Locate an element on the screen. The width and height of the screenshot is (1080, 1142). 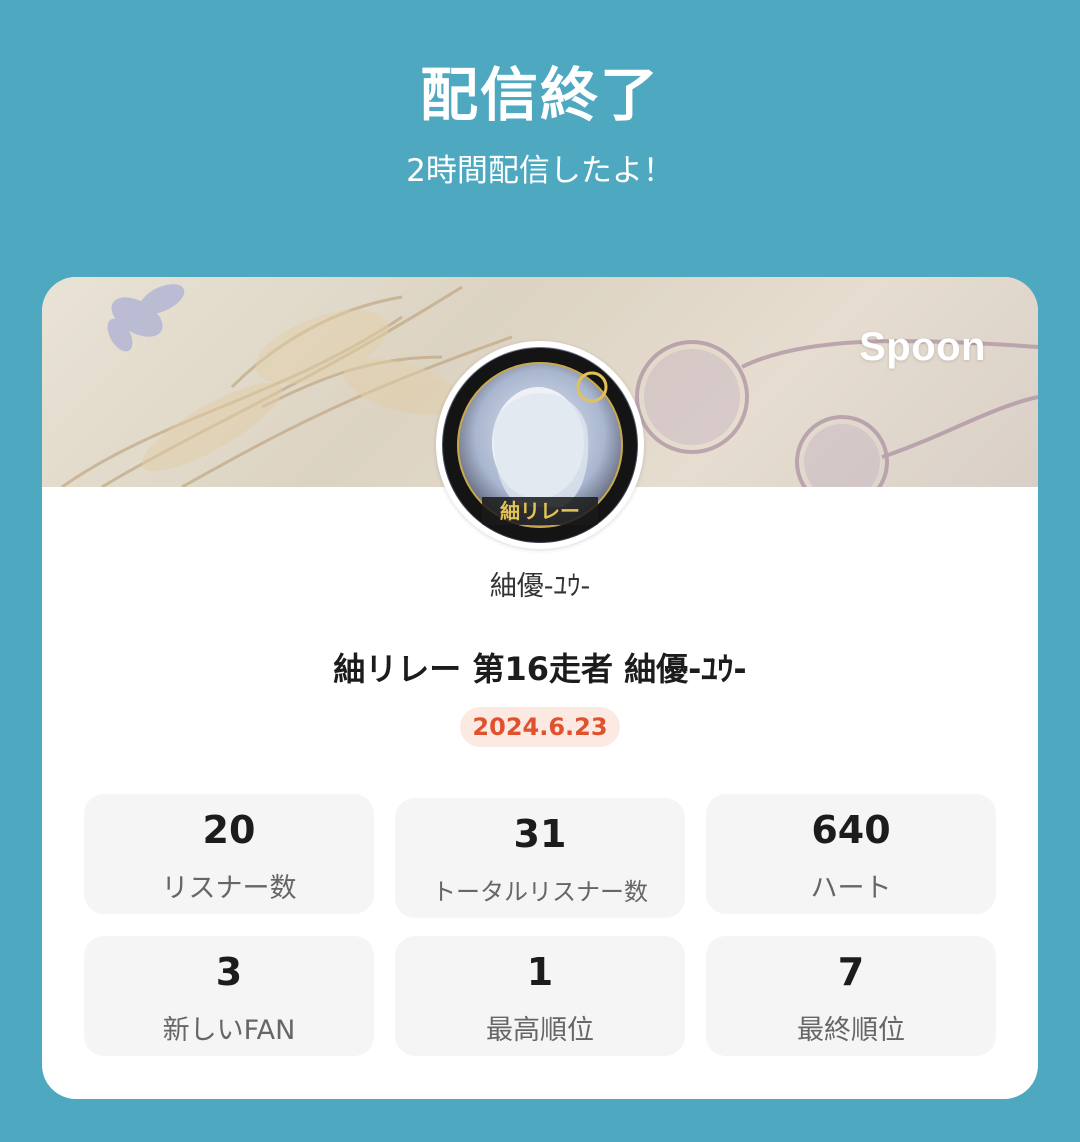
page-subtitle: 2時間配信したよ！ is located at coordinates (540, 171).